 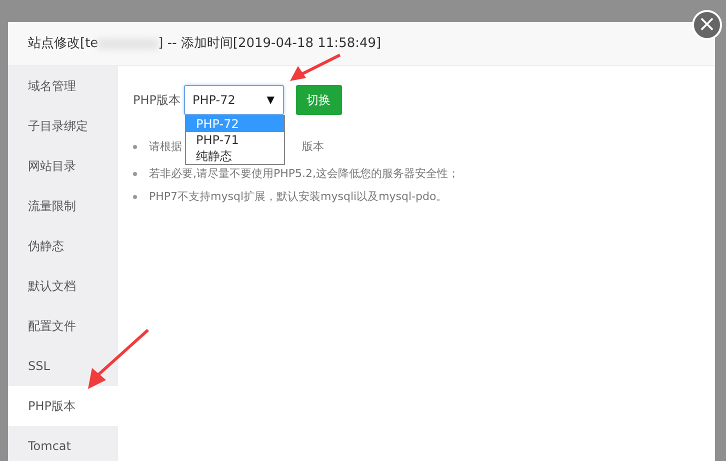 What do you see at coordinates (235, 140) in the screenshot?
I see `dropdown-option: PHP-71` at bounding box center [235, 140].